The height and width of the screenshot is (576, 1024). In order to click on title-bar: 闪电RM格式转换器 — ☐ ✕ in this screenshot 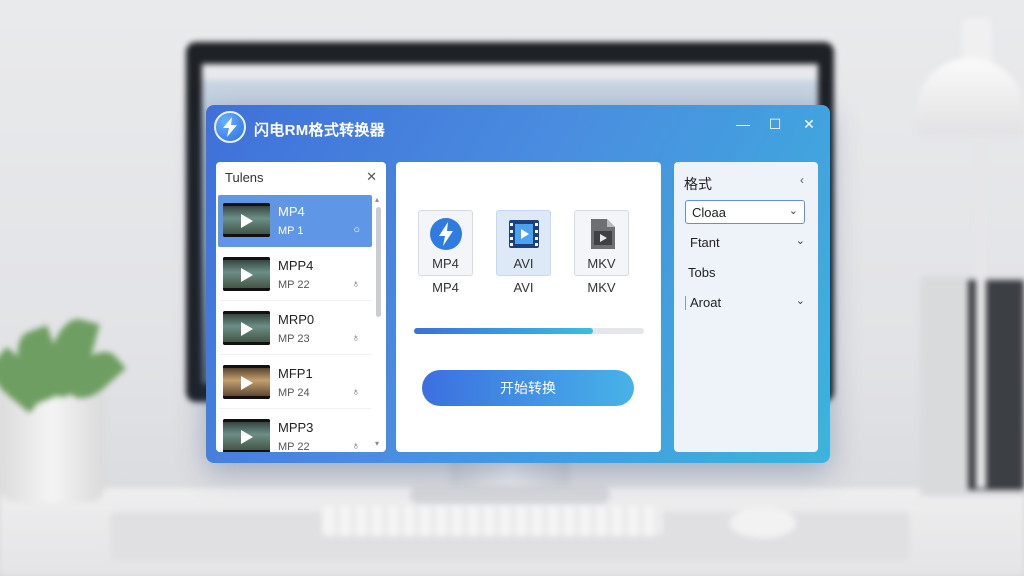, I will do `click(518, 126)`.